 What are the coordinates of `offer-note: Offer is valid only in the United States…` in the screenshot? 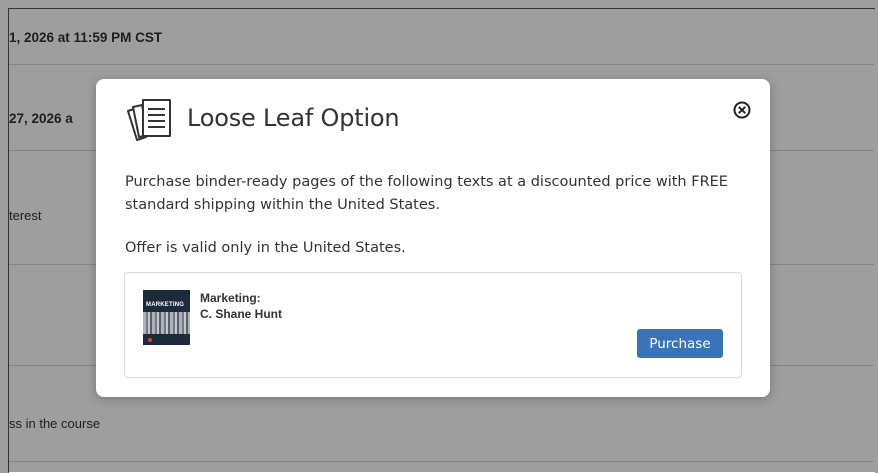 It's located at (265, 248).